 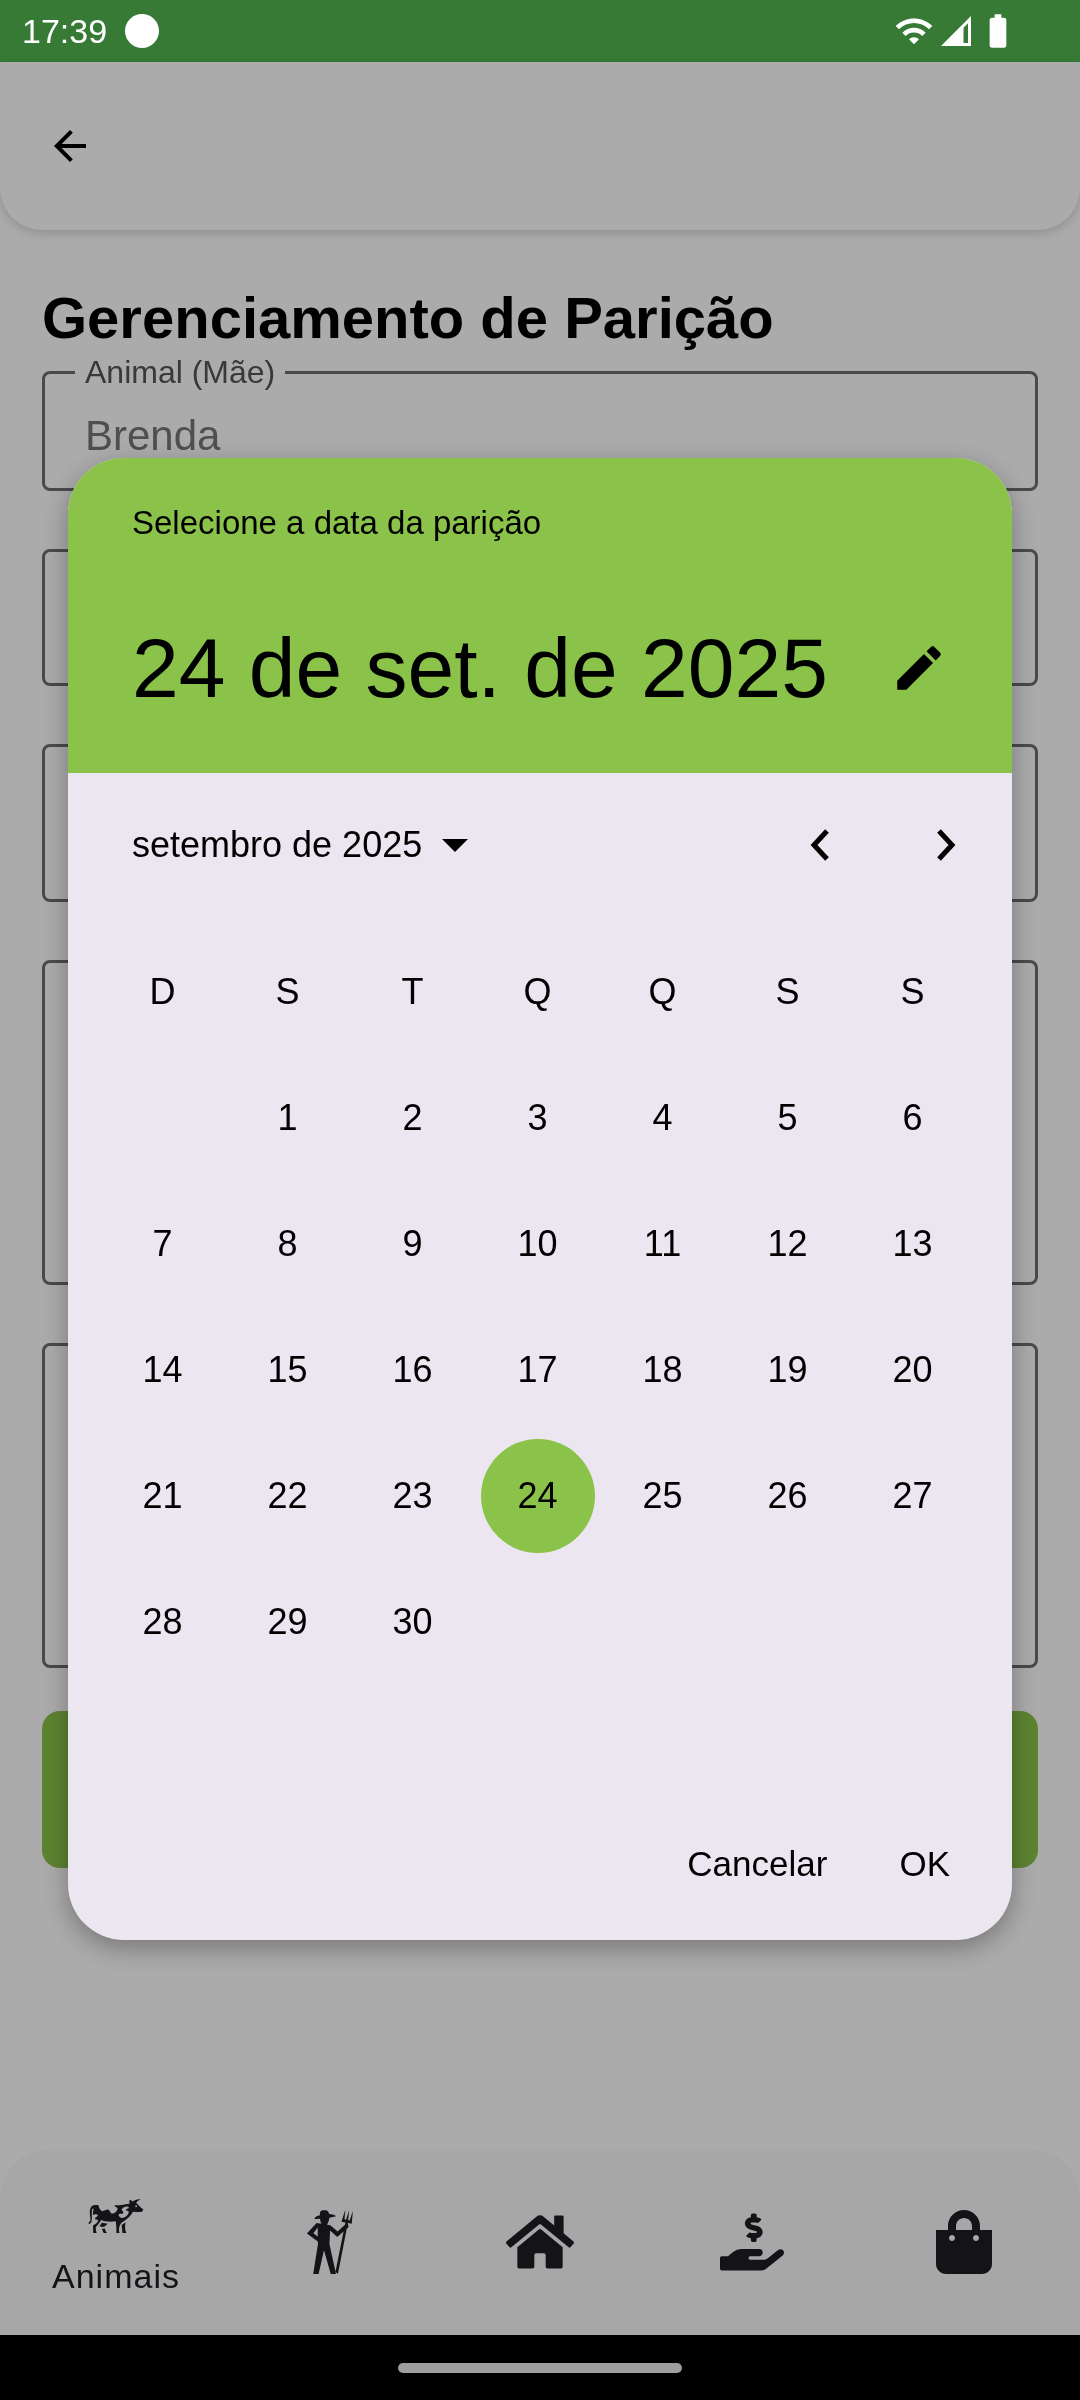 I want to click on calendar-day: 29, so click(x=287, y=1622).